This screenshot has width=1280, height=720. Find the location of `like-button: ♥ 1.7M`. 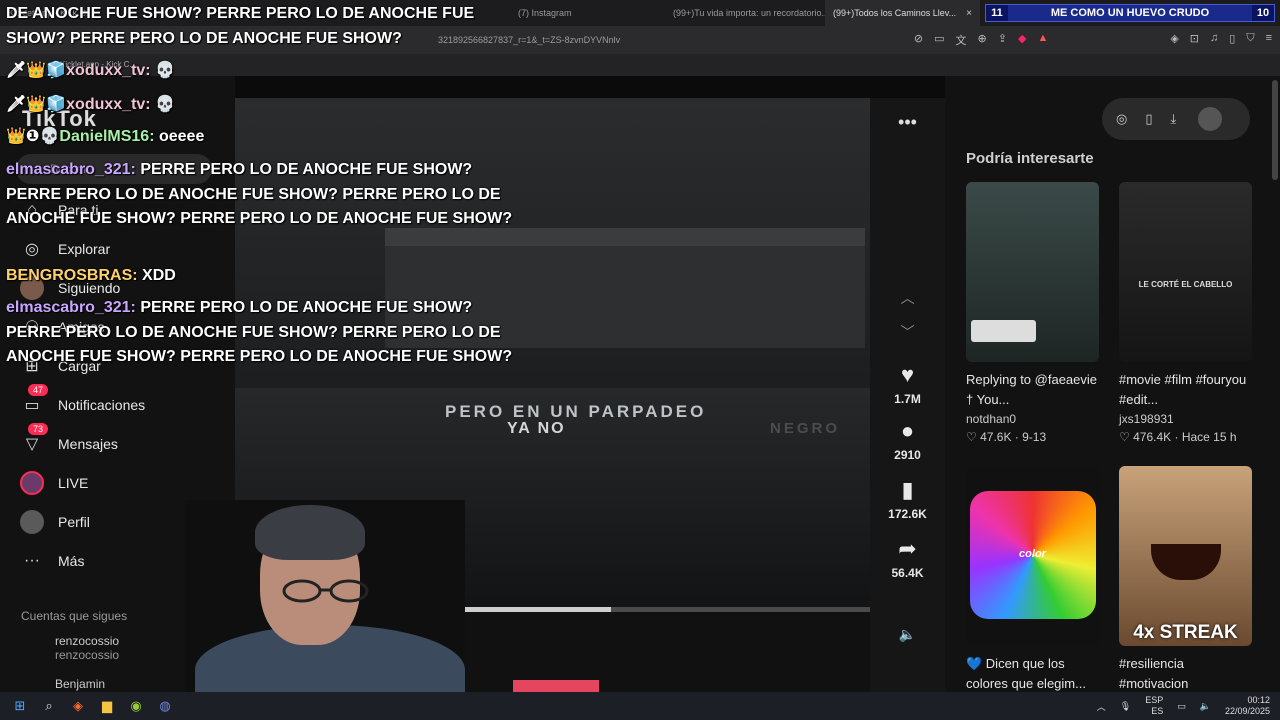

like-button: ♥ 1.7M is located at coordinates (907, 384).